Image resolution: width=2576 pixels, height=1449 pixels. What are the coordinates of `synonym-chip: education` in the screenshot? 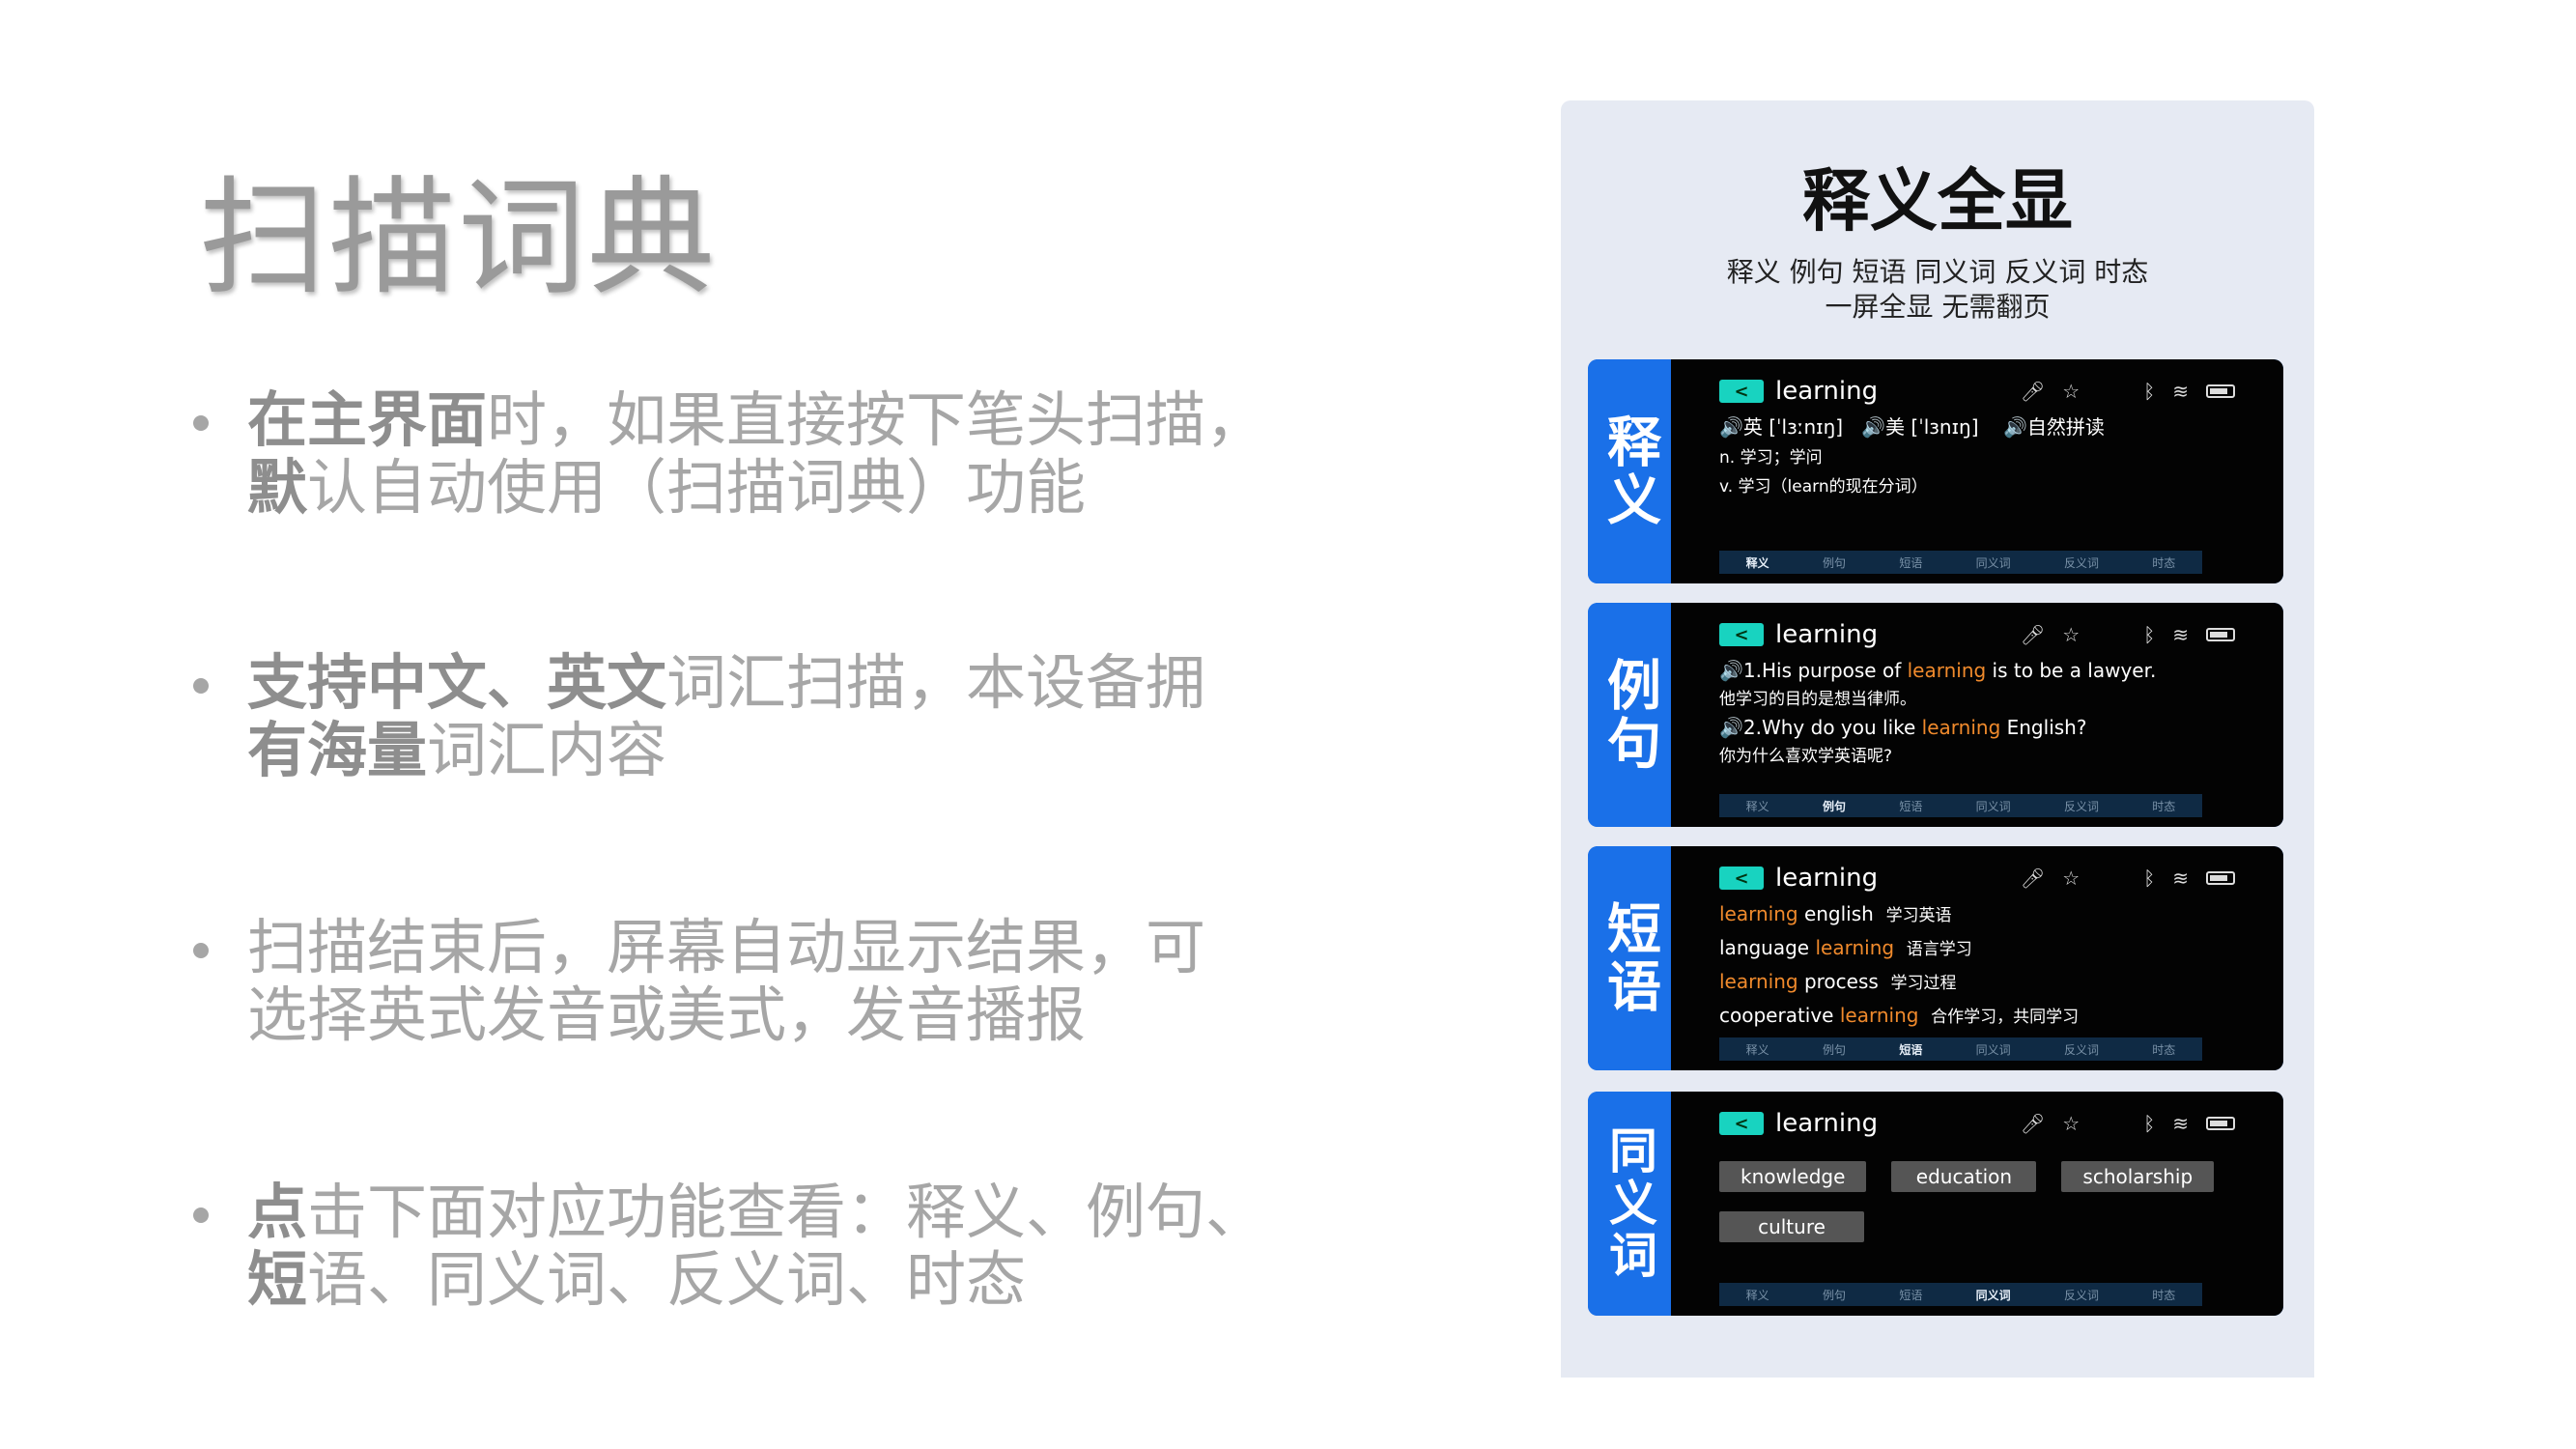 It's located at (1964, 1176).